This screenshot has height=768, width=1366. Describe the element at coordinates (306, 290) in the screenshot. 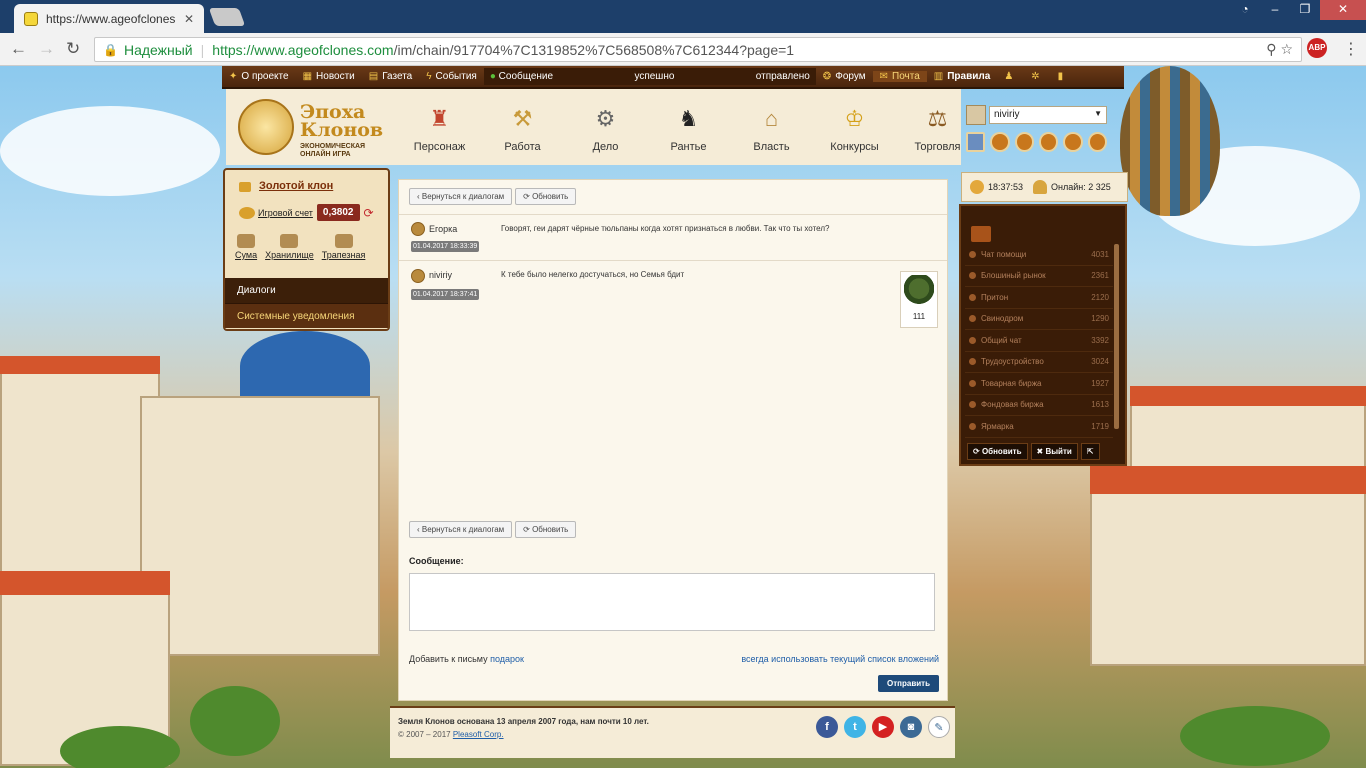

I see `menu-dialogs: Диалоги` at that location.